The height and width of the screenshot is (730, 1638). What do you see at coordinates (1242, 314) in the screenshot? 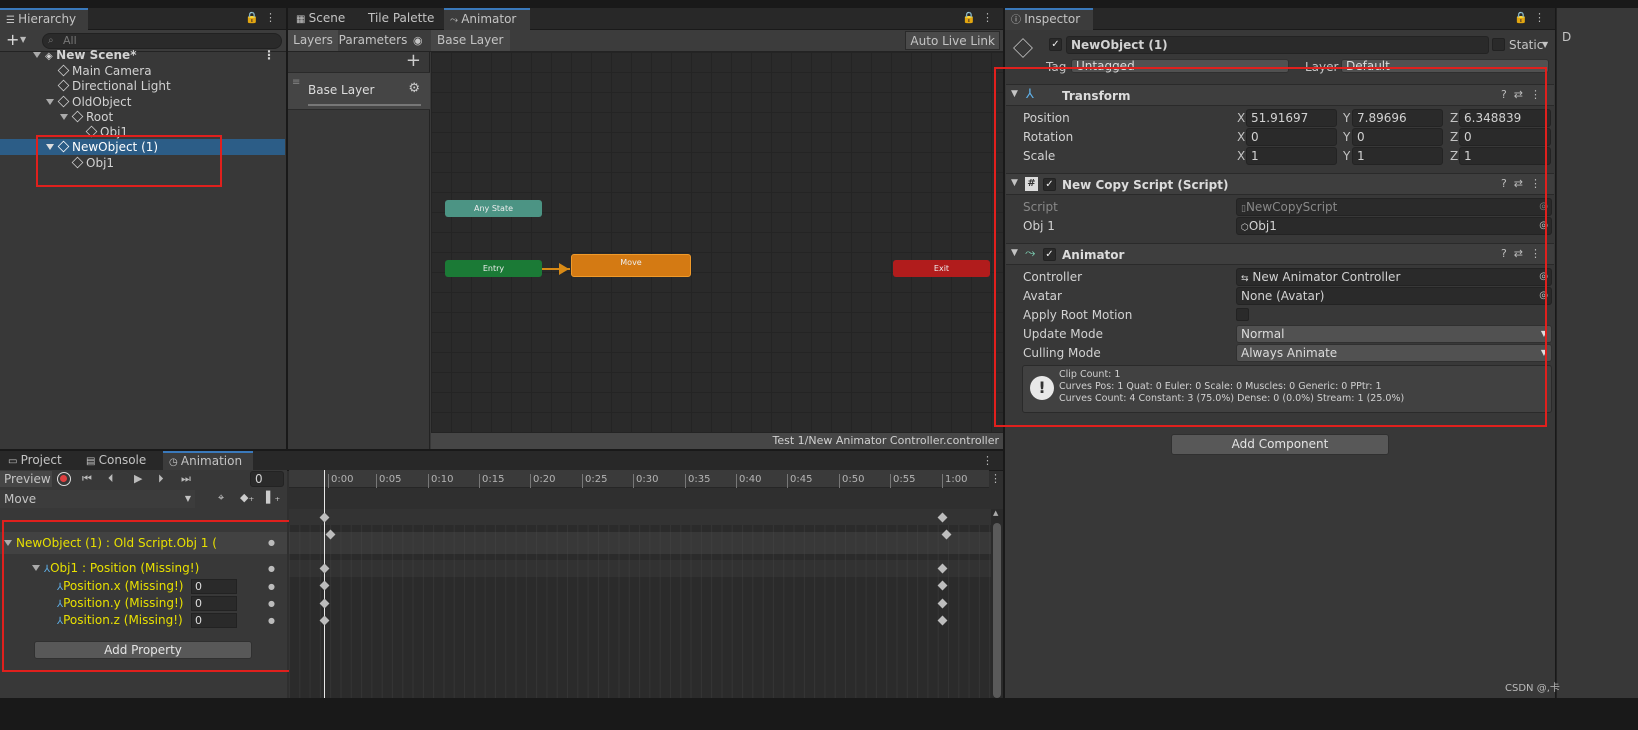
I see `apply-root-motion-checkbox` at bounding box center [1242, 314].